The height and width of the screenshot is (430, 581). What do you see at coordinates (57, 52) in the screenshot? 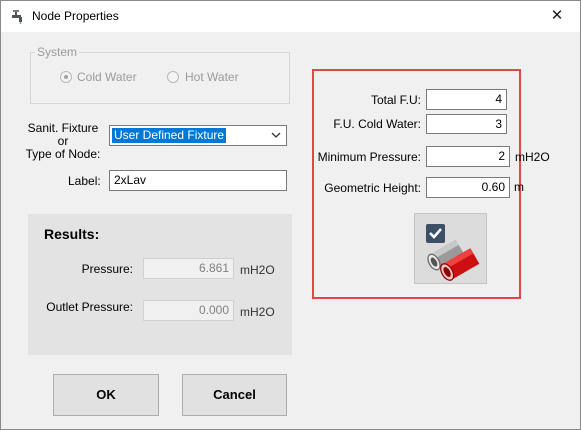
I see `system-group-legend: System` at bounding box center [57, 52].